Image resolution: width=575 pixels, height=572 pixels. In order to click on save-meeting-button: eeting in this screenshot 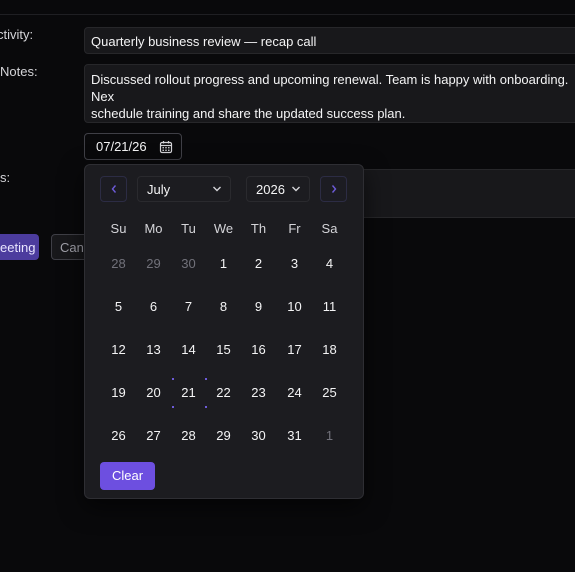, I will do `click(19, 247)`.